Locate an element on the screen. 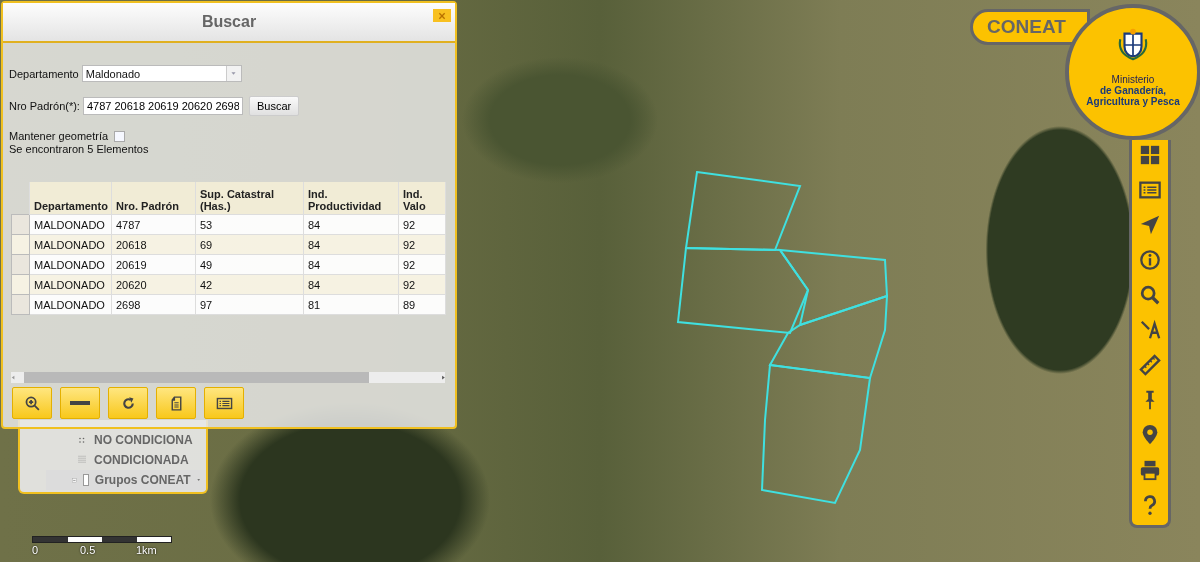 This screenshot has height=562, width=1200. column-header: Ind. Valo is located at coordinates (422, 198).